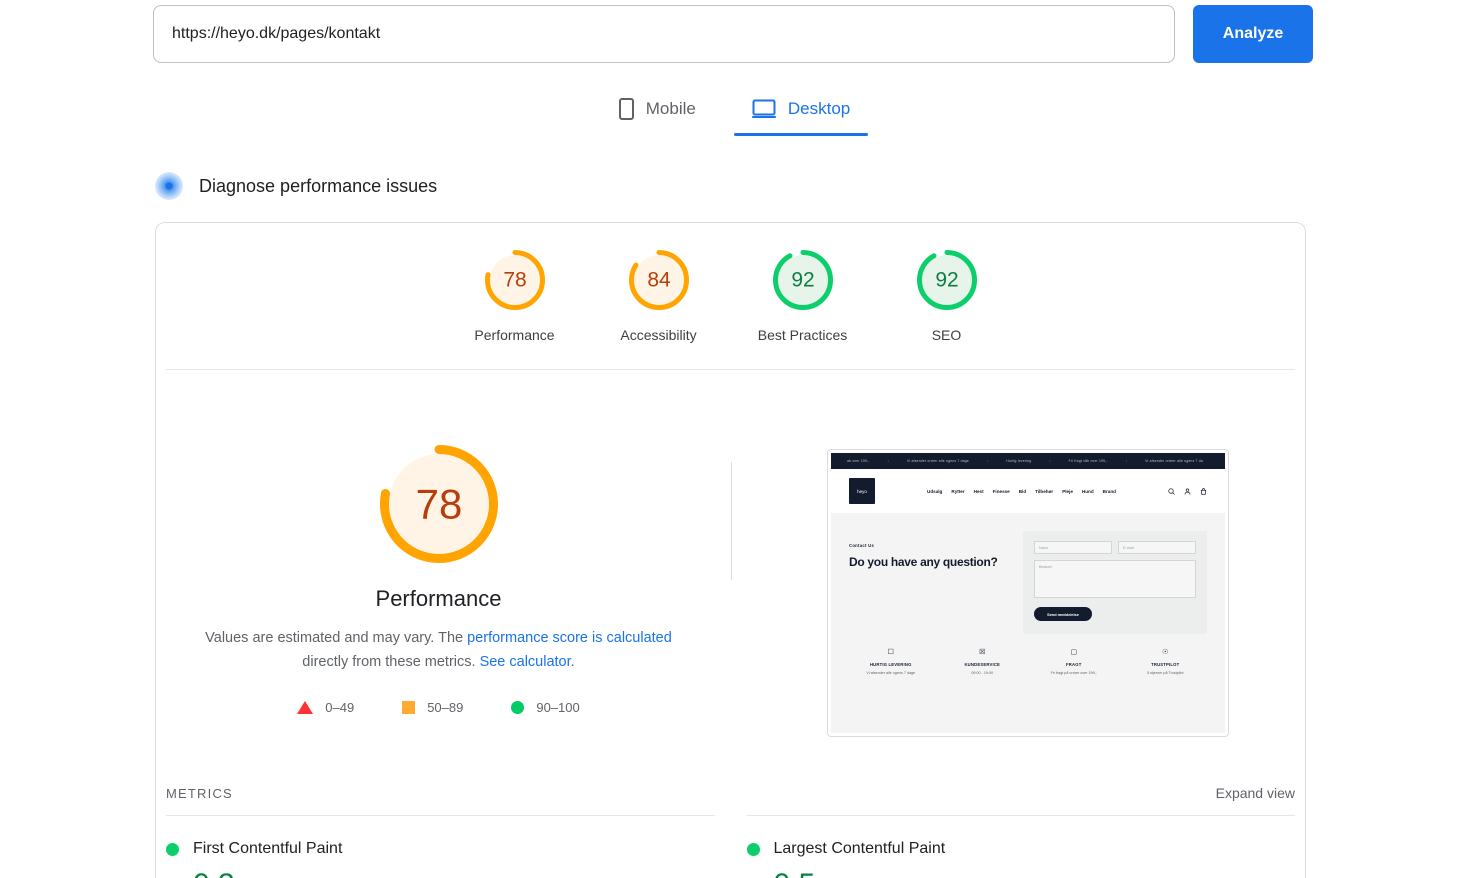  Describe the element at coordinates (982, 652) in the screenshot. I see `headset-icon: ☒` at that location.